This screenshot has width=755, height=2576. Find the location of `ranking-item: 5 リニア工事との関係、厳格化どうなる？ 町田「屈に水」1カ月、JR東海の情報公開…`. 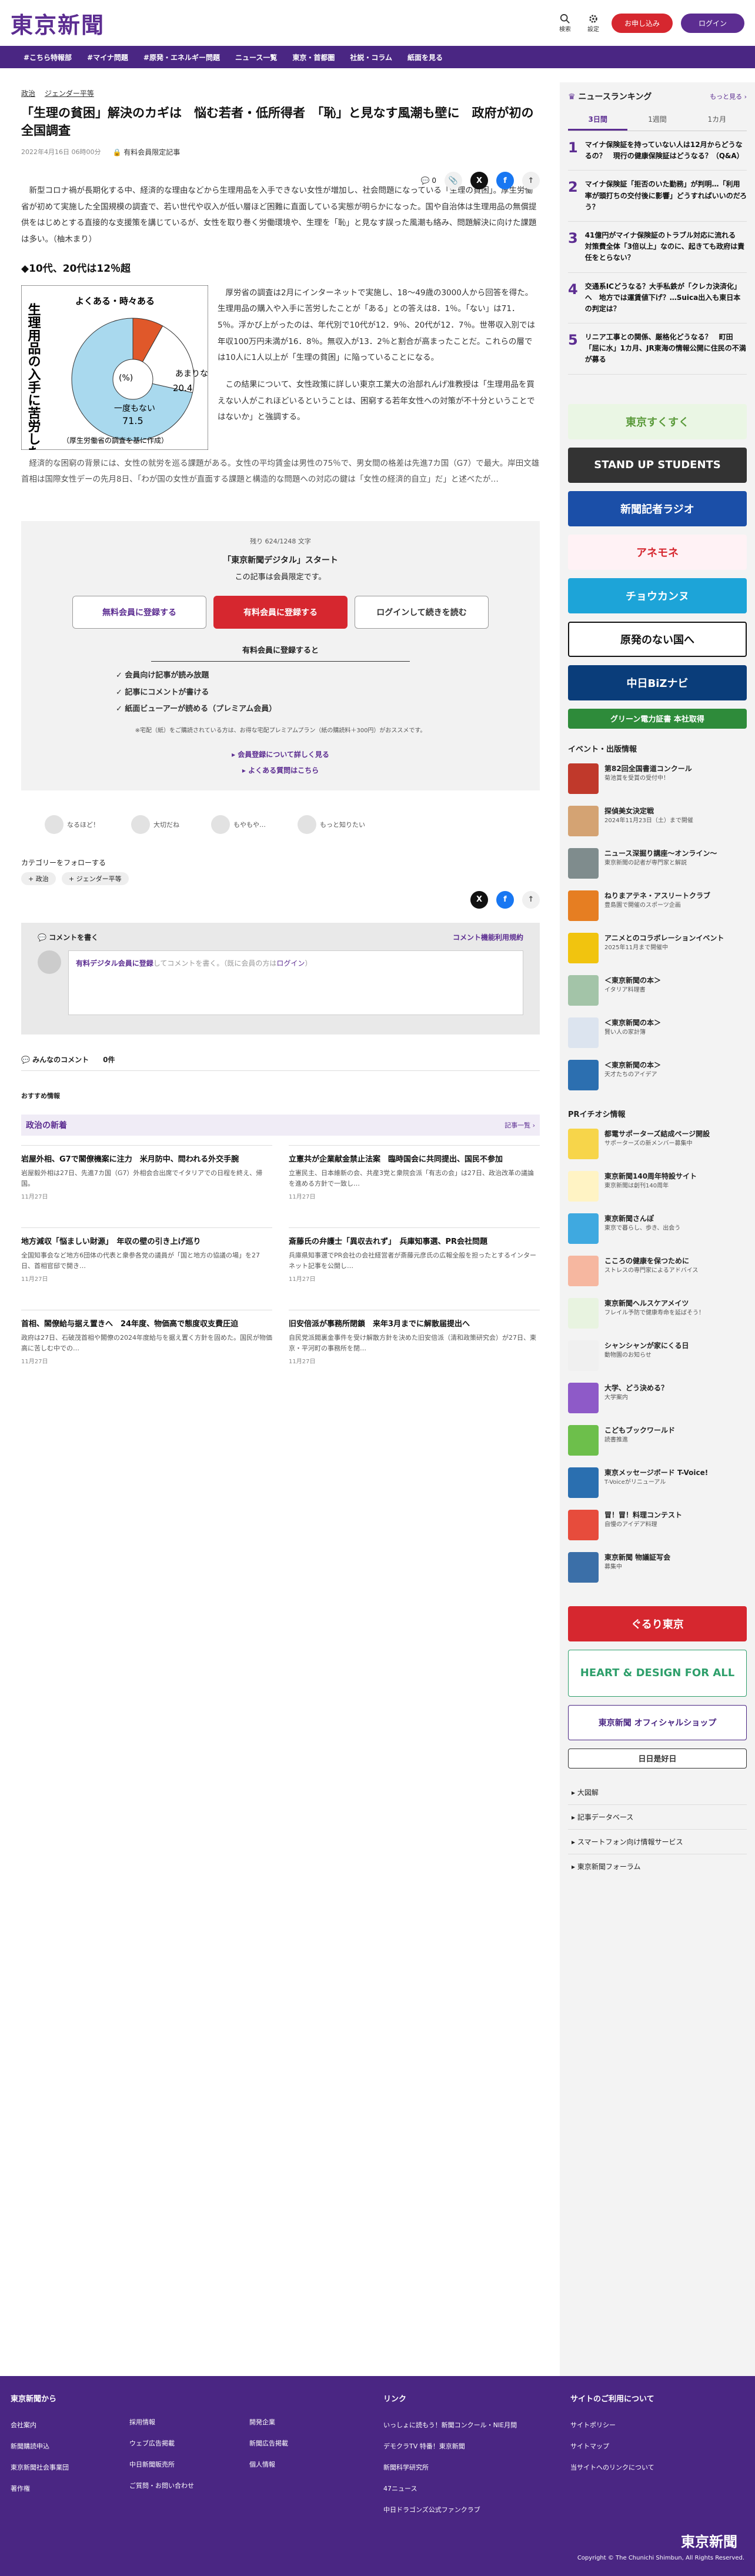

ranking-item: 5 リニア工事との関係、厳格化どうなる？ 町田「屈に水」1カ月、JR東海の情報公開… is located at coordinates (657, 349).